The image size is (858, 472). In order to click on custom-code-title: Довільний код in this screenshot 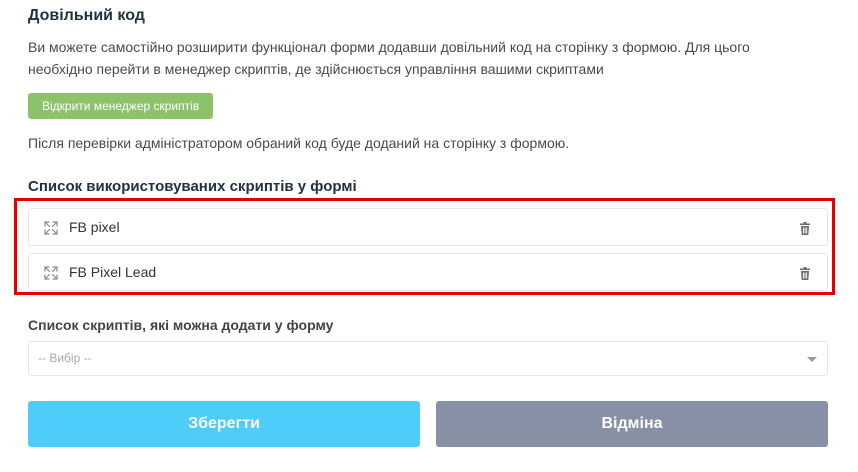, I will do `click(86, 15)`.